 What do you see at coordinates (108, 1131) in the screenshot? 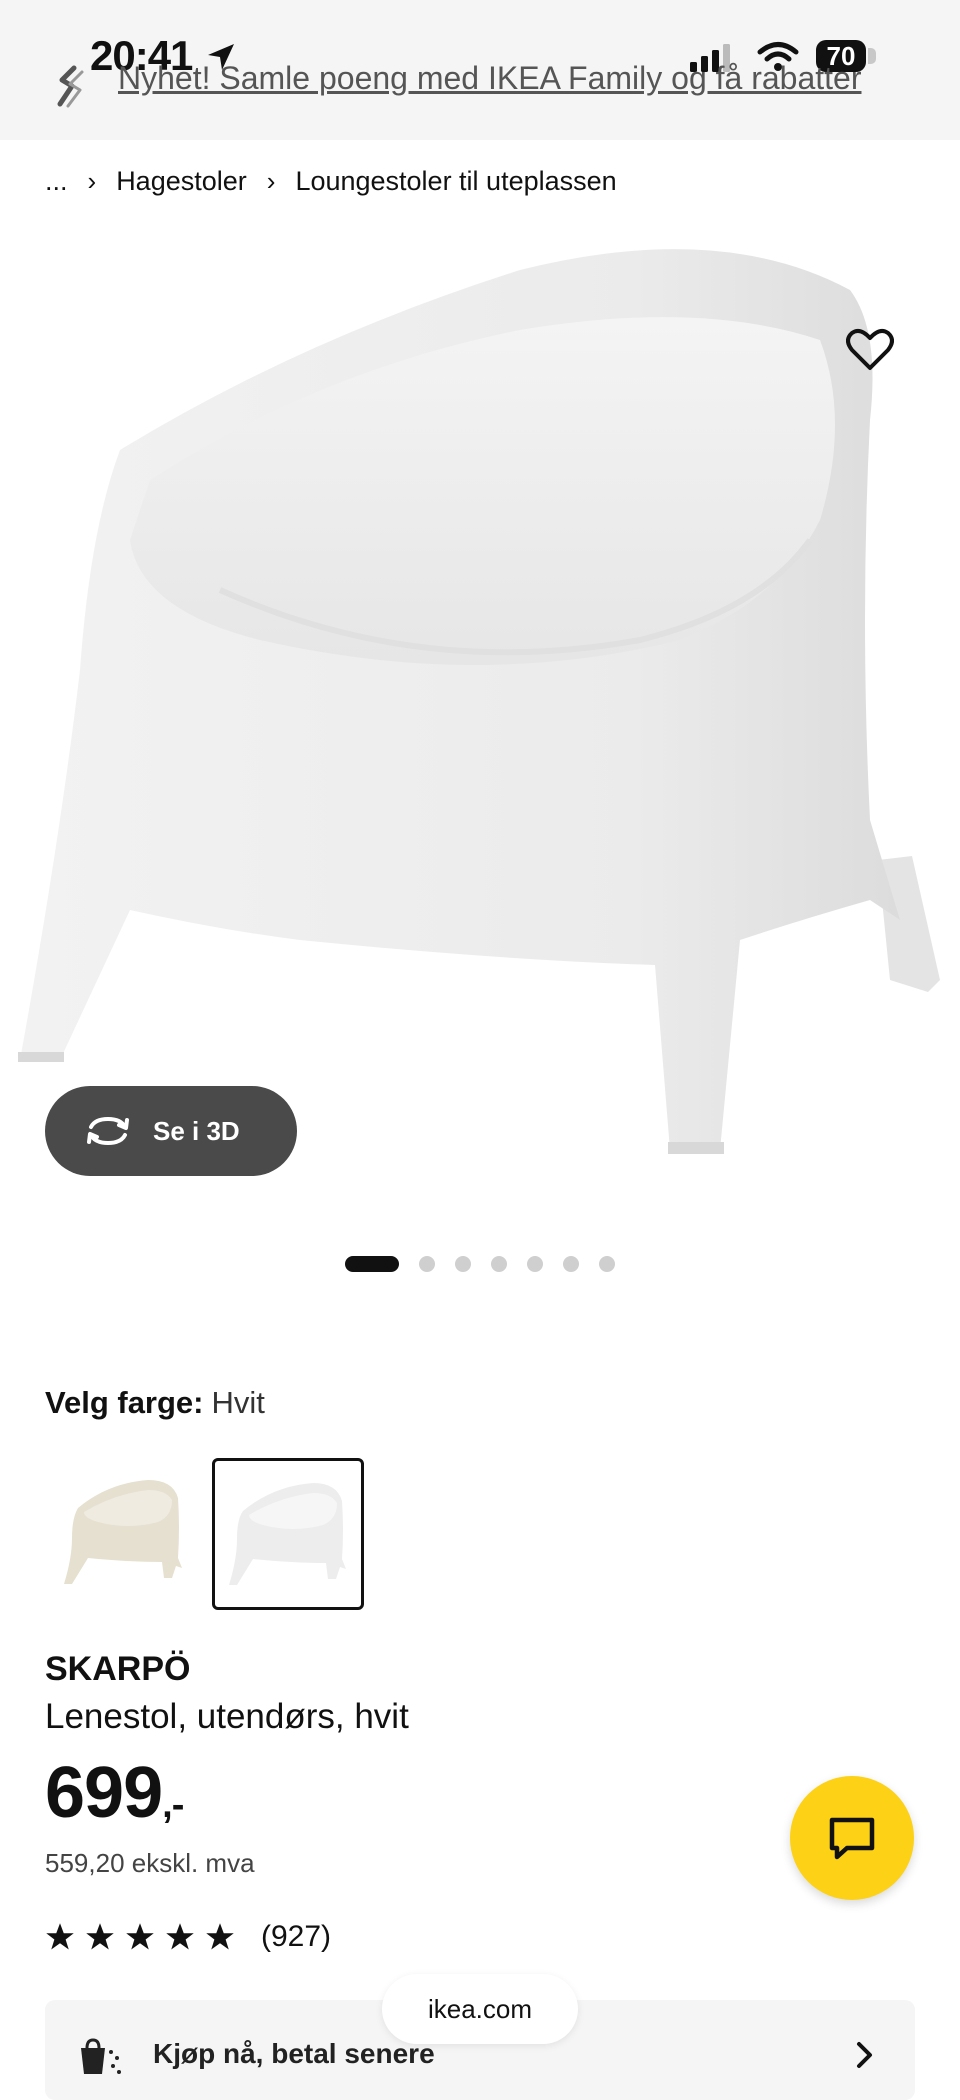
I see `rotate-3d-icon` at bounding box center [108, 1131].